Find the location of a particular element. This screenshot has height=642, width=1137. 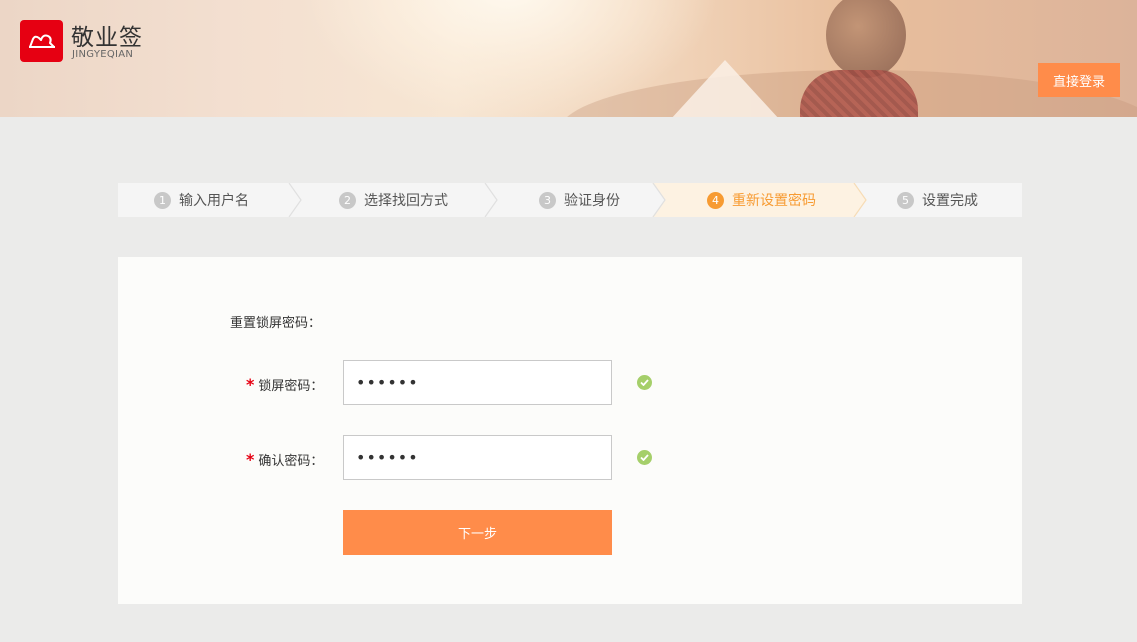

banner-girl-image is located at coordinates (866, 39).